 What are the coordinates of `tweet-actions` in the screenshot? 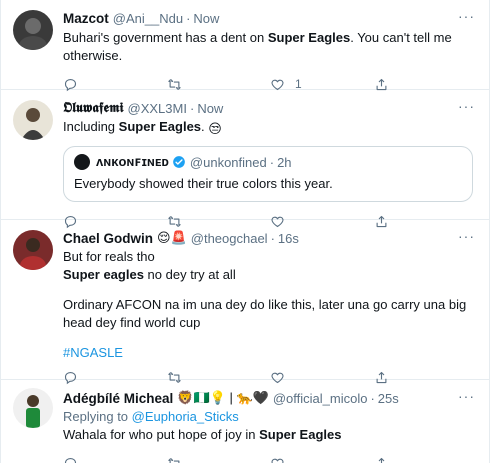 It's located at (270, 455).